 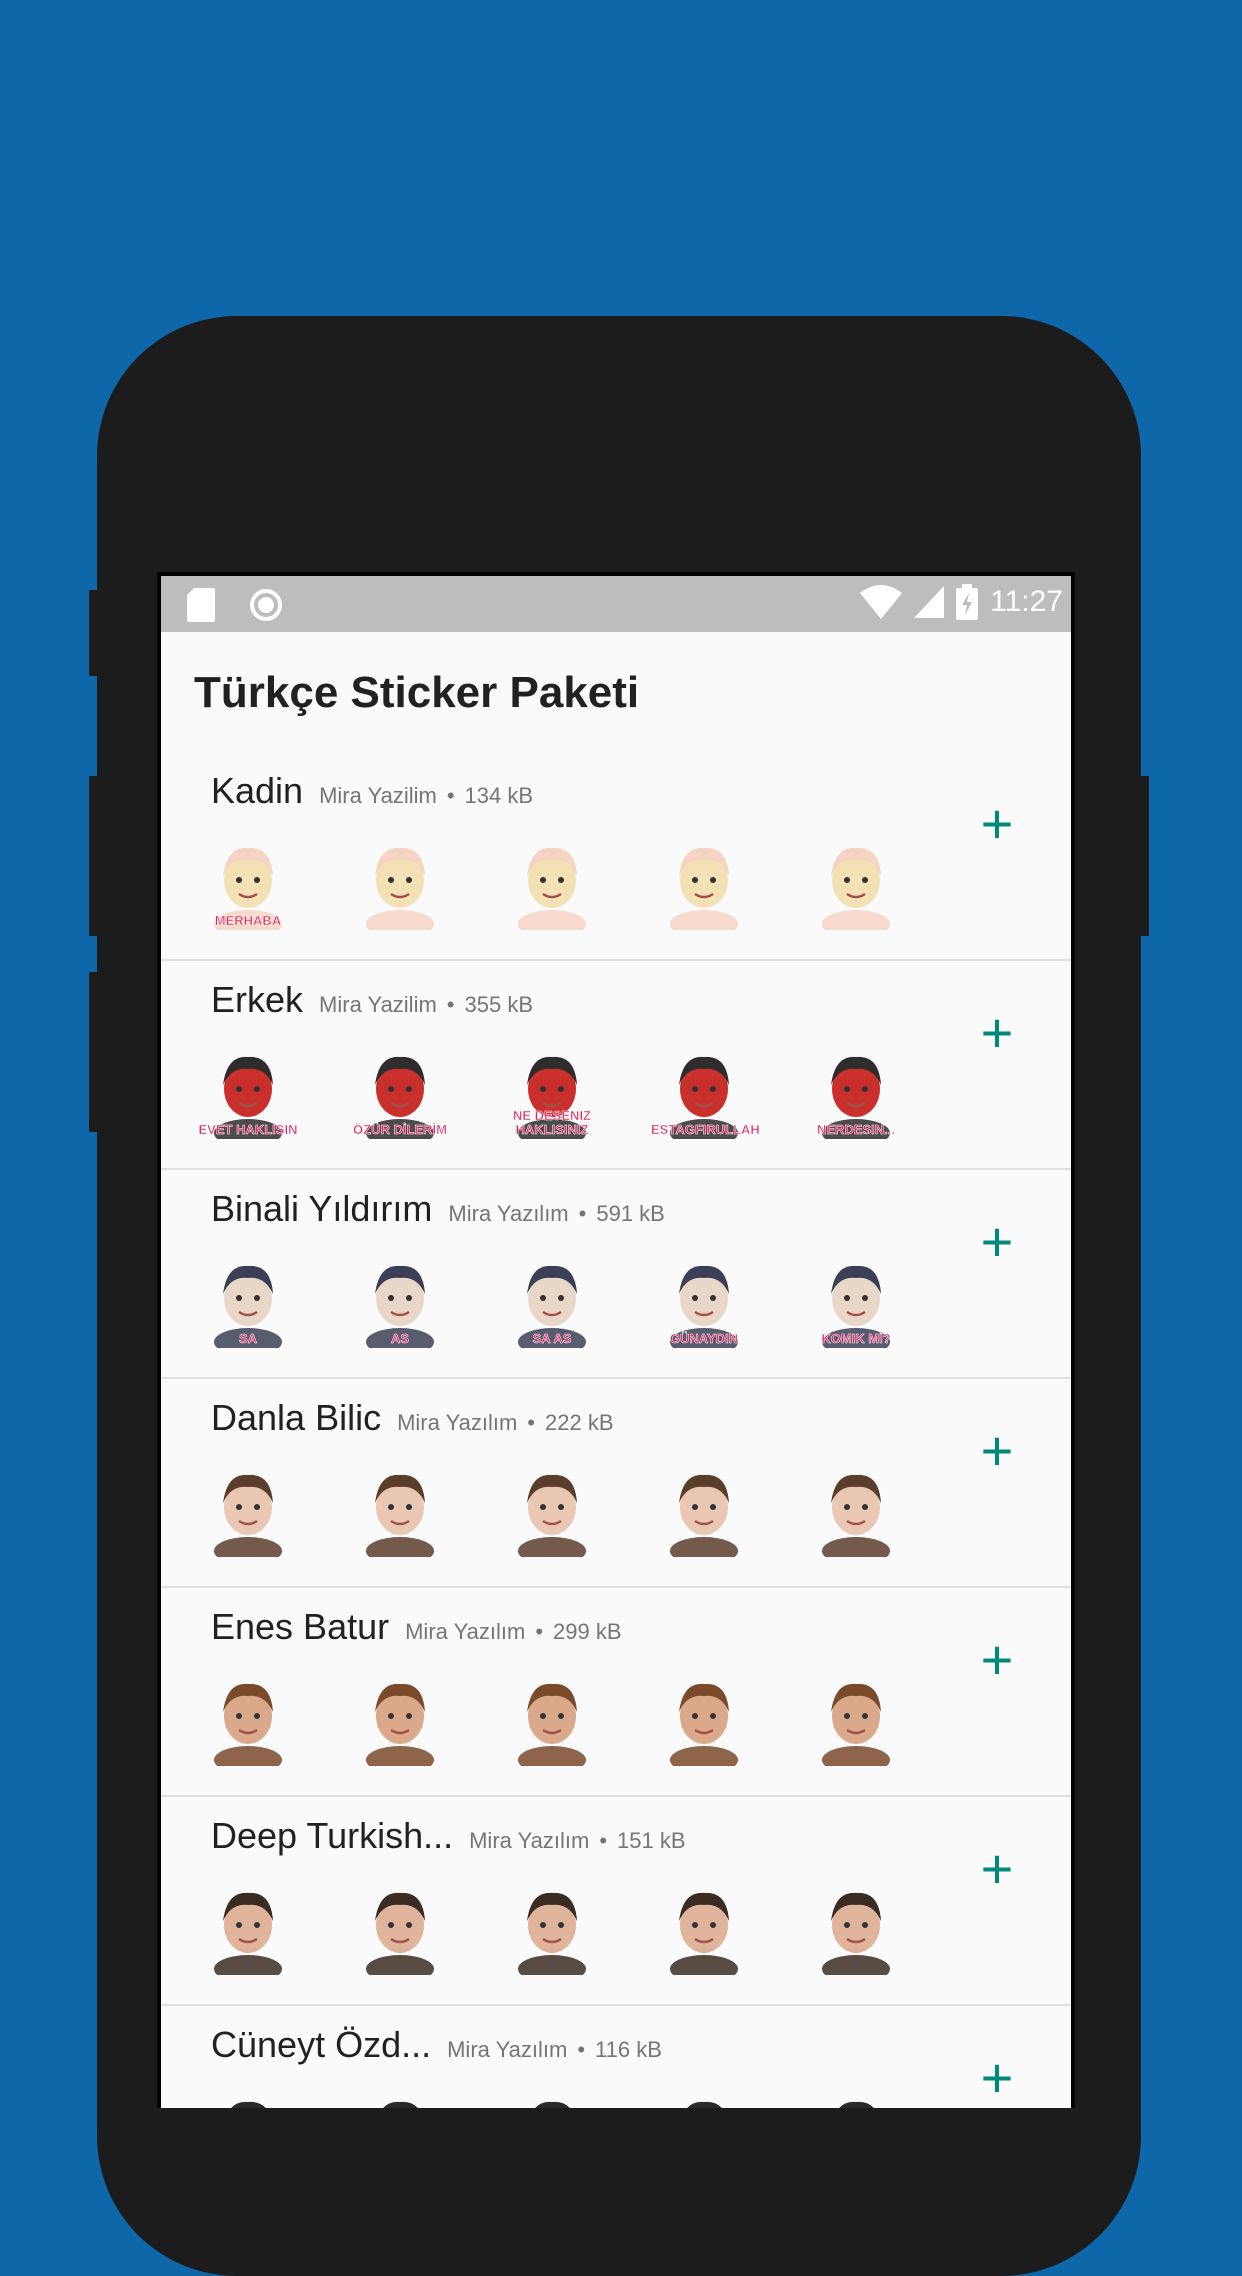 I want to click on pack-meta: Mira Yazilim • 355 kB, so click(x=426, y=1005).